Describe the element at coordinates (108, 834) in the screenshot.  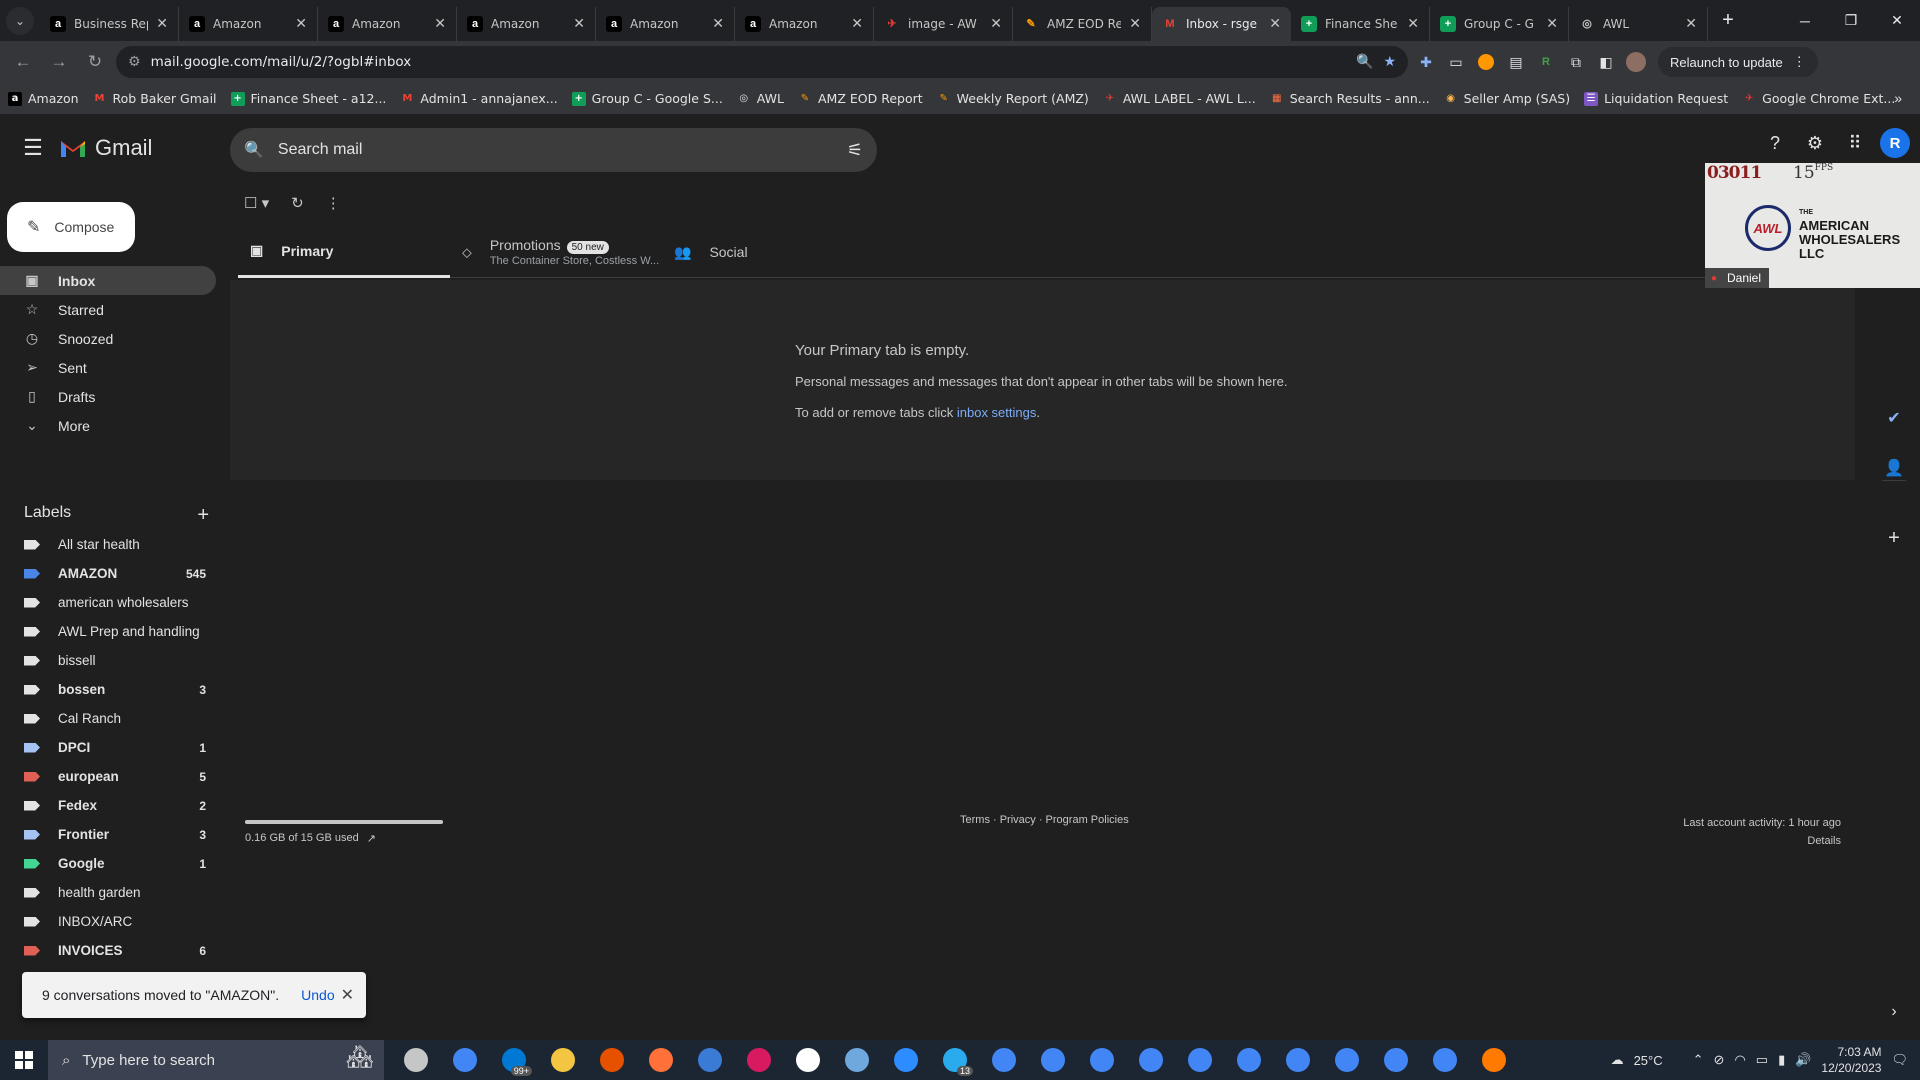
I see `label-item: Frontier 3` at that location.